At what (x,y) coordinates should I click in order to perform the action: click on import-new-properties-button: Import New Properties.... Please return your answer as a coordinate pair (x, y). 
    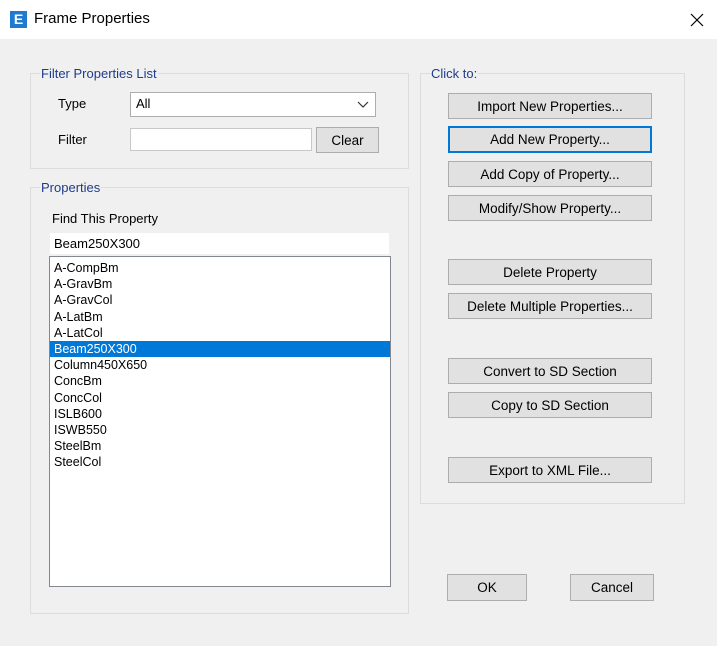
    Looking at the image, I should click on (550, 106).